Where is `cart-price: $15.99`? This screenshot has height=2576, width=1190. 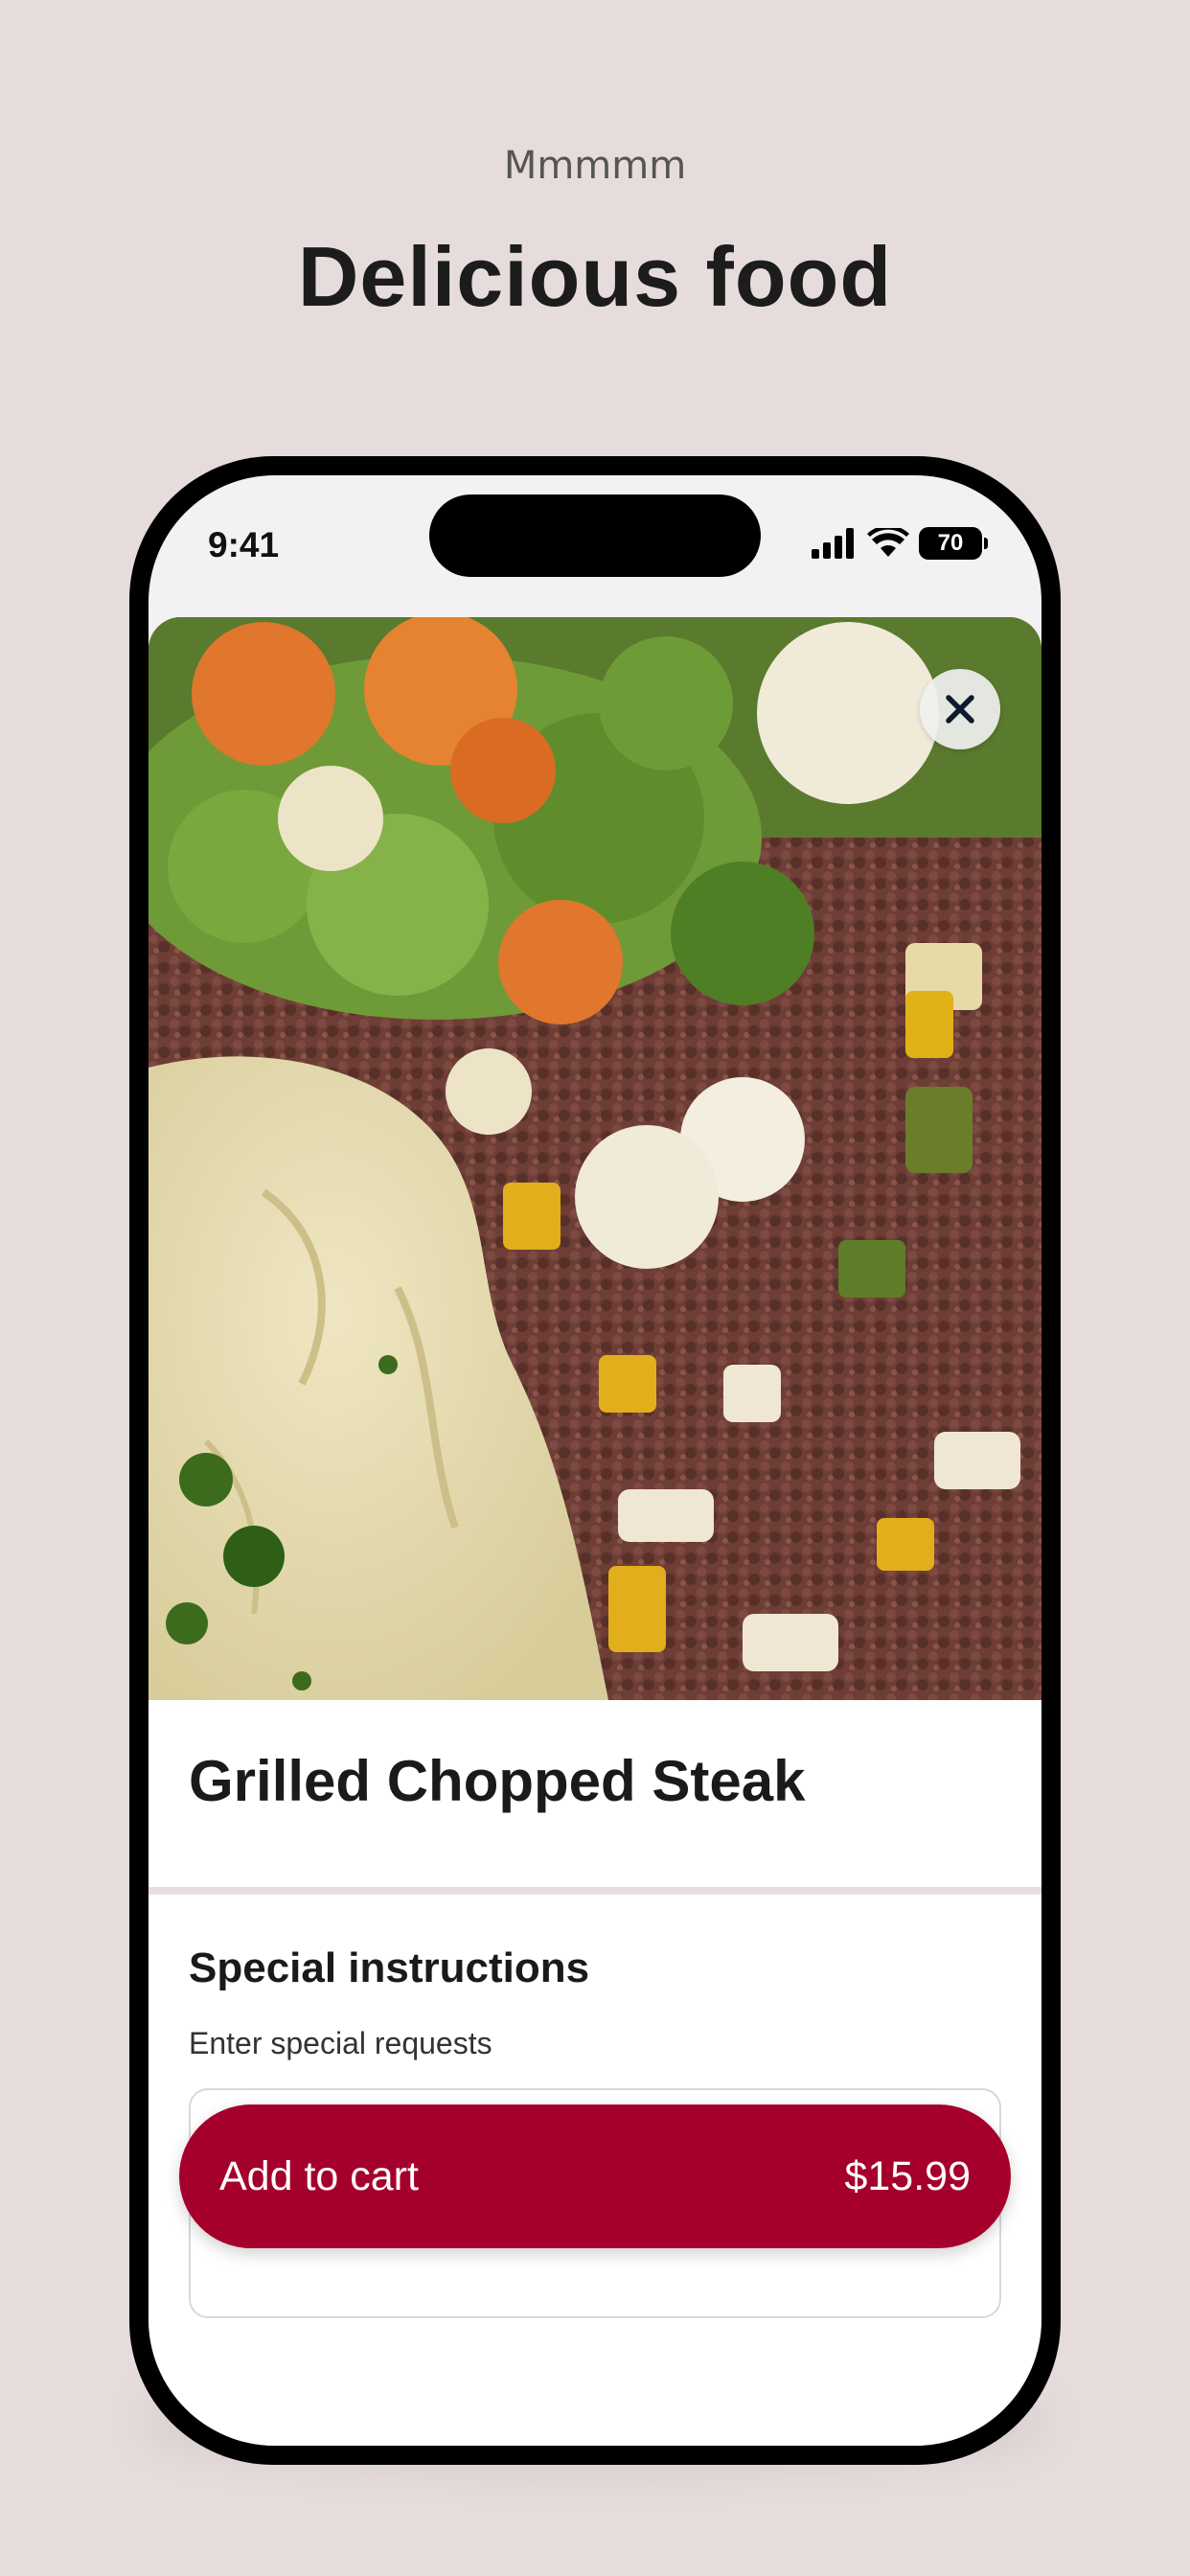 cart-price: $15.99 is located at coordinates (907, 2175).